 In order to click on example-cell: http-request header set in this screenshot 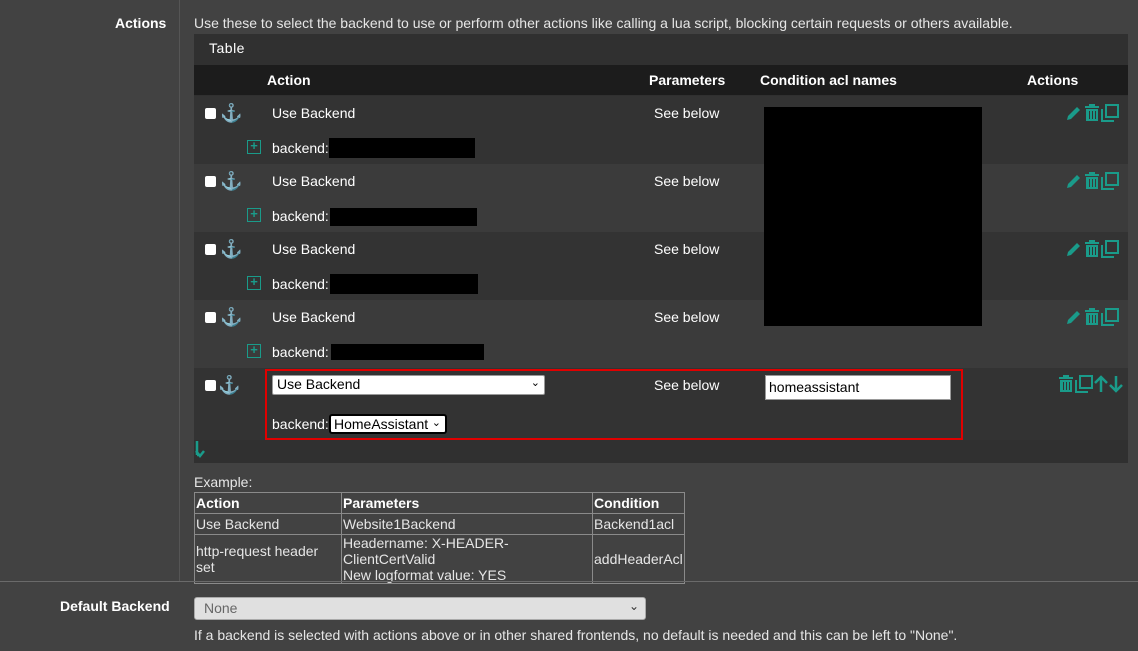, I will do `click(268, 559)`.